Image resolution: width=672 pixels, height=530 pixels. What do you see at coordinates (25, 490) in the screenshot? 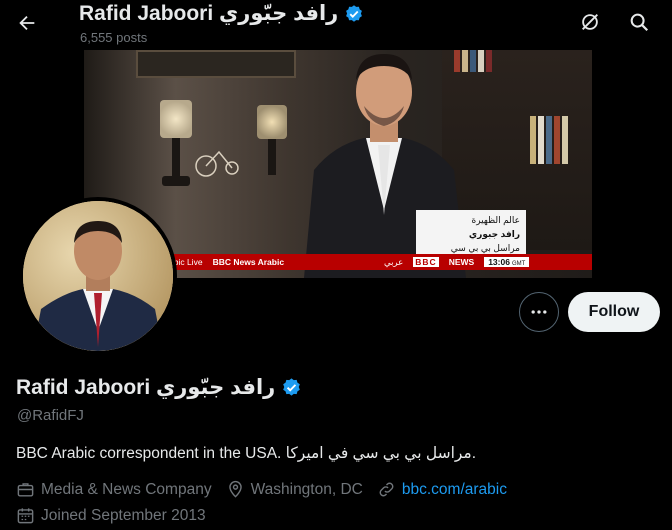
I see `briefcase-icon` at bounding box center [25, 490].